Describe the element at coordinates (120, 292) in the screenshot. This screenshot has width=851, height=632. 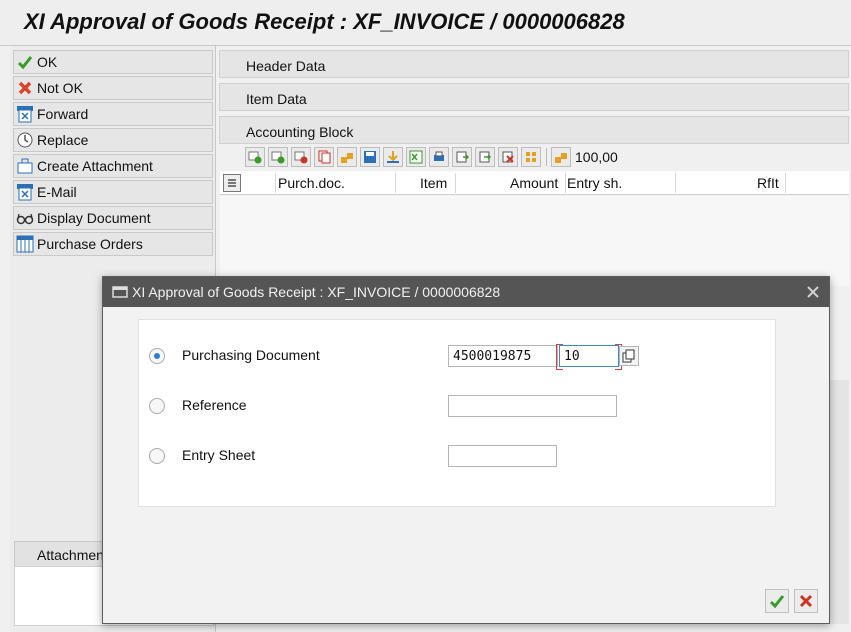
I see `dialog-window-icon` at that location.